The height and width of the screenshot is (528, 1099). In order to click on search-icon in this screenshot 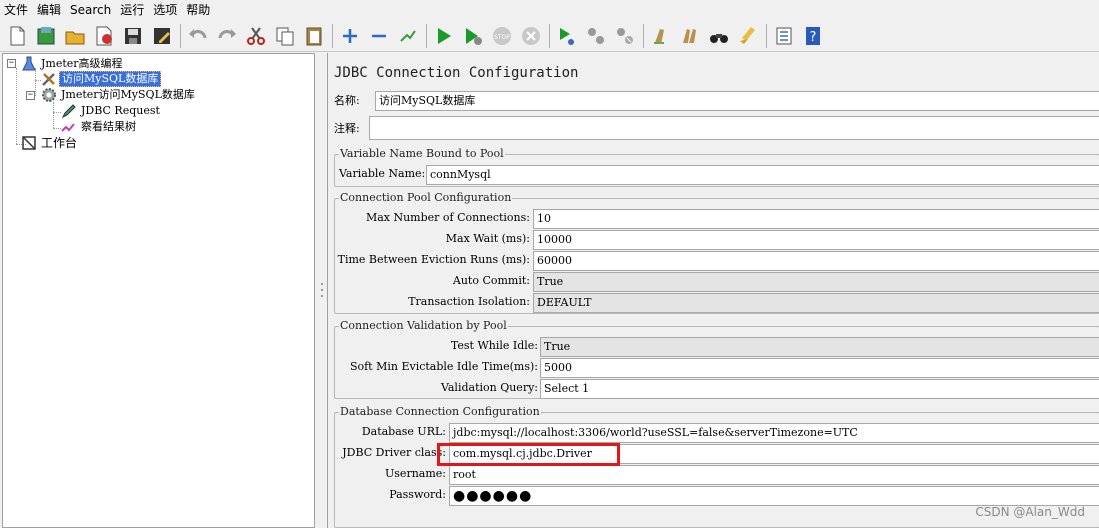, I will do `click(719, 36)`.